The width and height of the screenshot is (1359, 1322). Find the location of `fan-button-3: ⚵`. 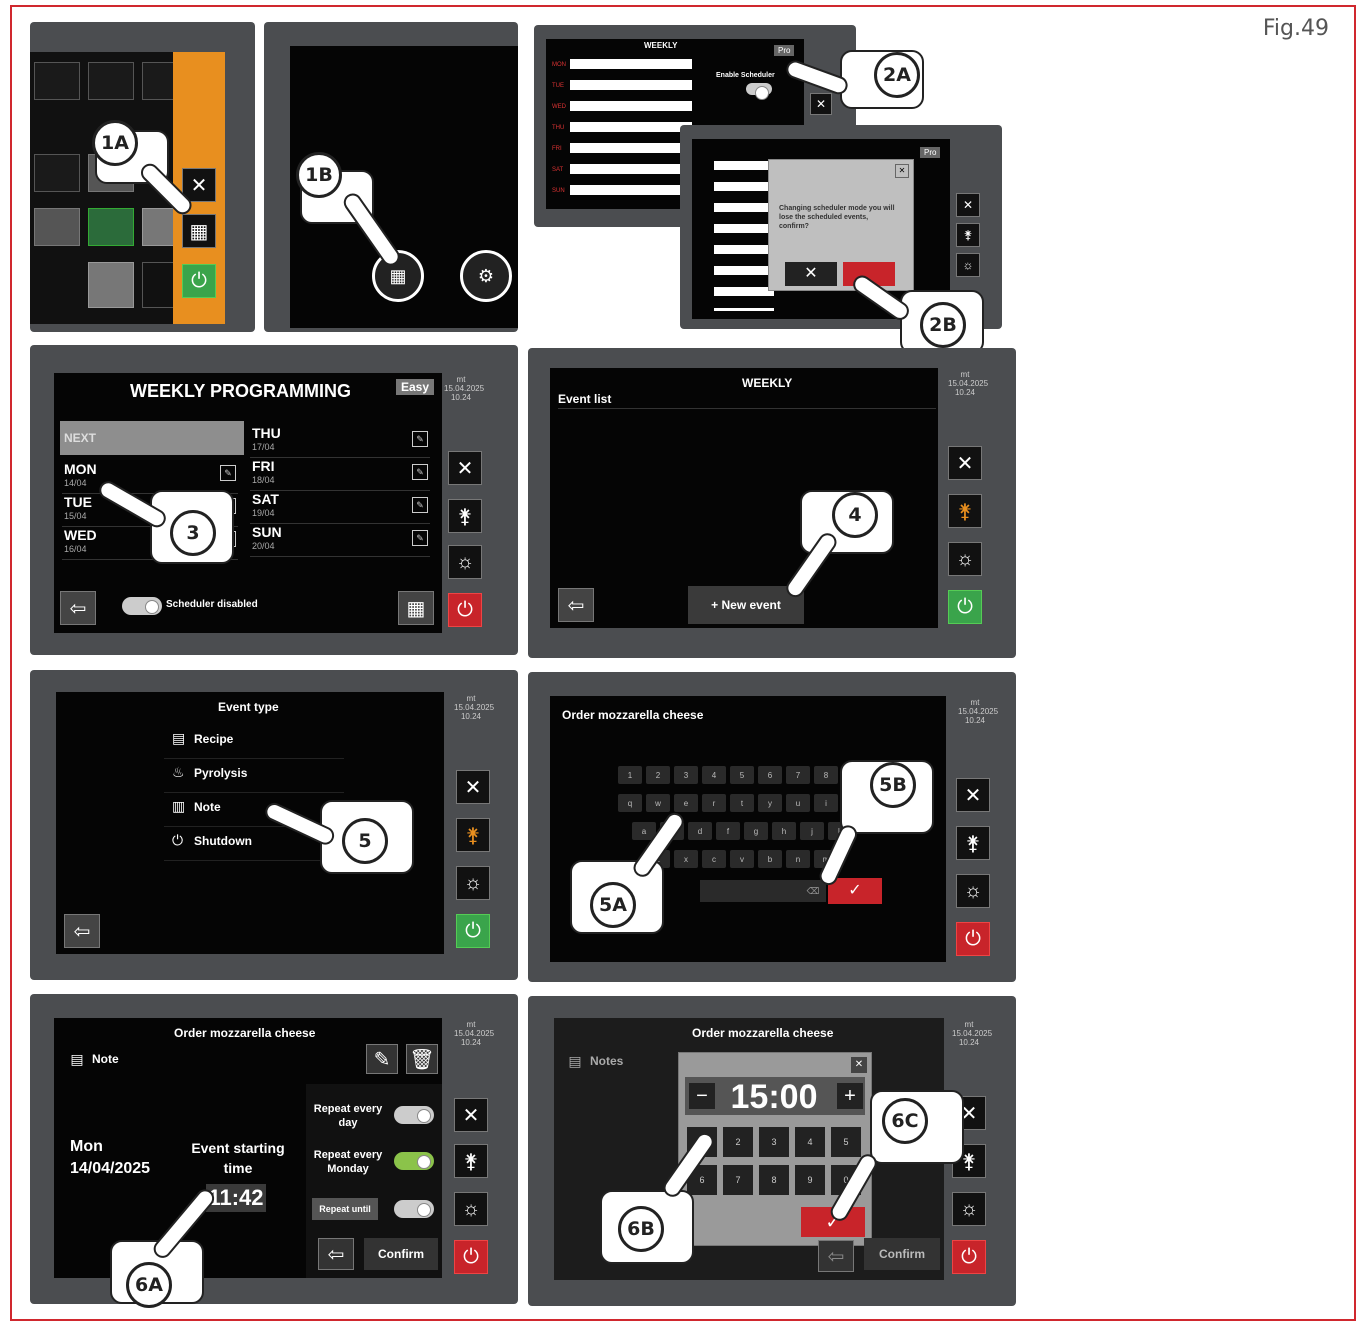

fan-button-3: ⚵ is located at coordinates (465, 516).